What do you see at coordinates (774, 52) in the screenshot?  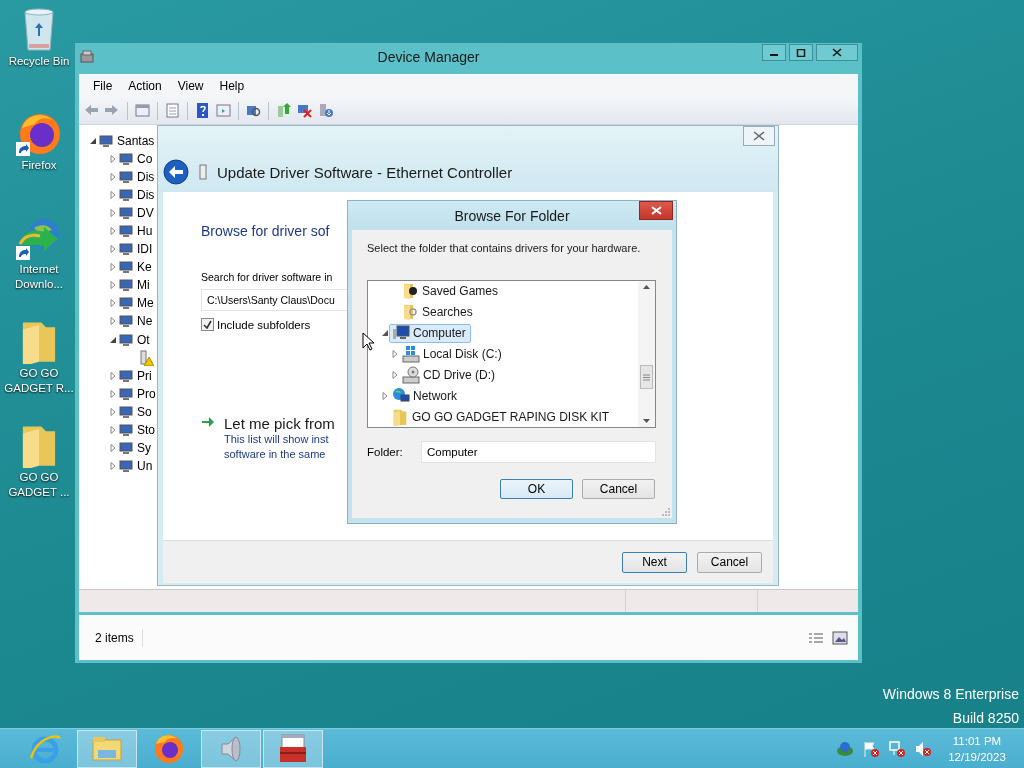 I see `minimize-button` at bounding box center [774, 52].